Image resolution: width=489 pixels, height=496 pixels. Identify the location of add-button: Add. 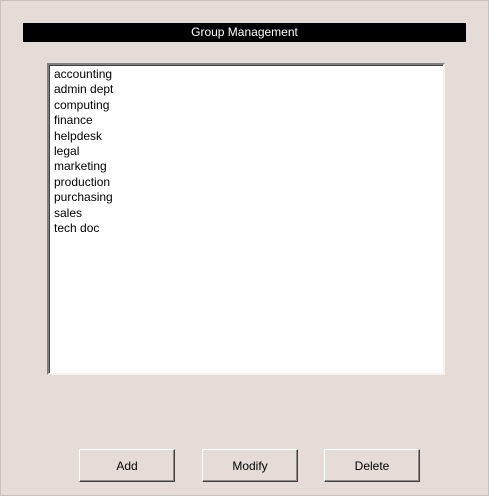
(127, 465).